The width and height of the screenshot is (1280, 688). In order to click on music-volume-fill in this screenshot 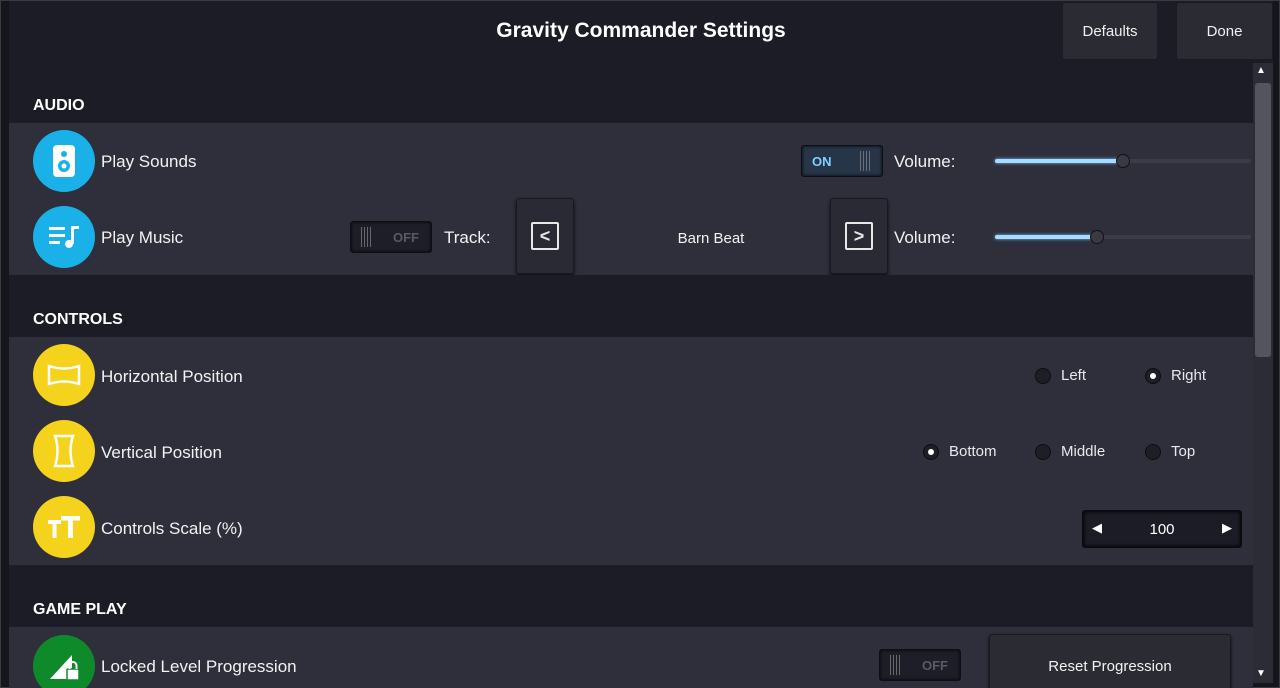, I will do `click(1046, 237)`.